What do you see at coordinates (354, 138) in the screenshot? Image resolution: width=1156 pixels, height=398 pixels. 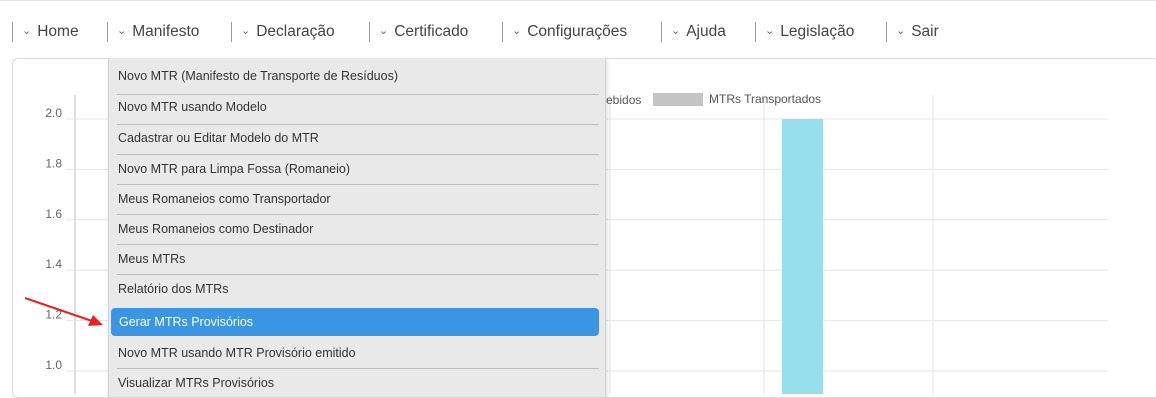 I see `menu-item-cadastrar-modelo: Cadastrar ou Editar Modelo do MTR` at bounding box center [354, 138].